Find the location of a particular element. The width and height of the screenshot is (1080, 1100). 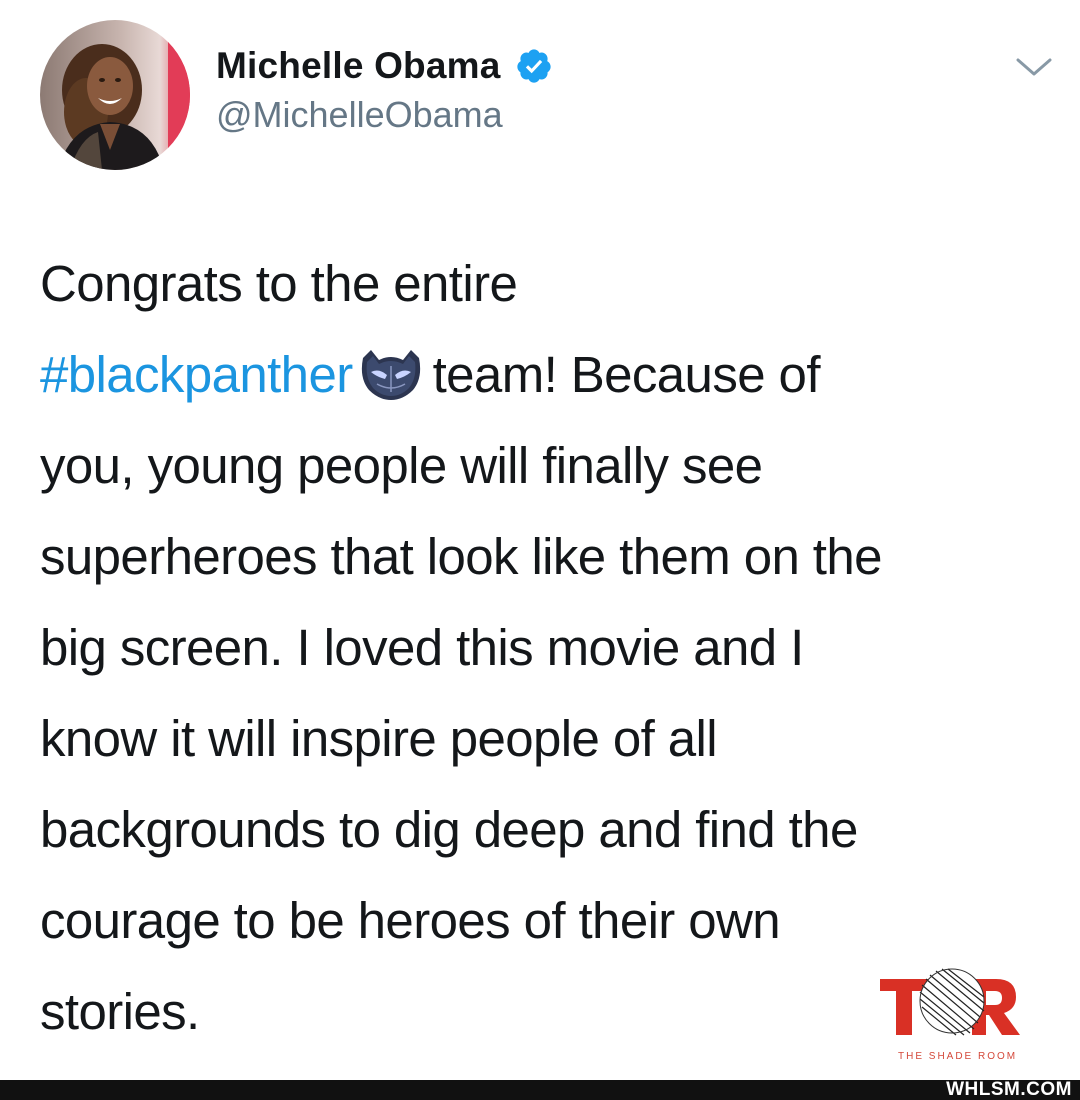

tweet-line: big screen. I loved this movie and I is located at coordinates (422, 647).